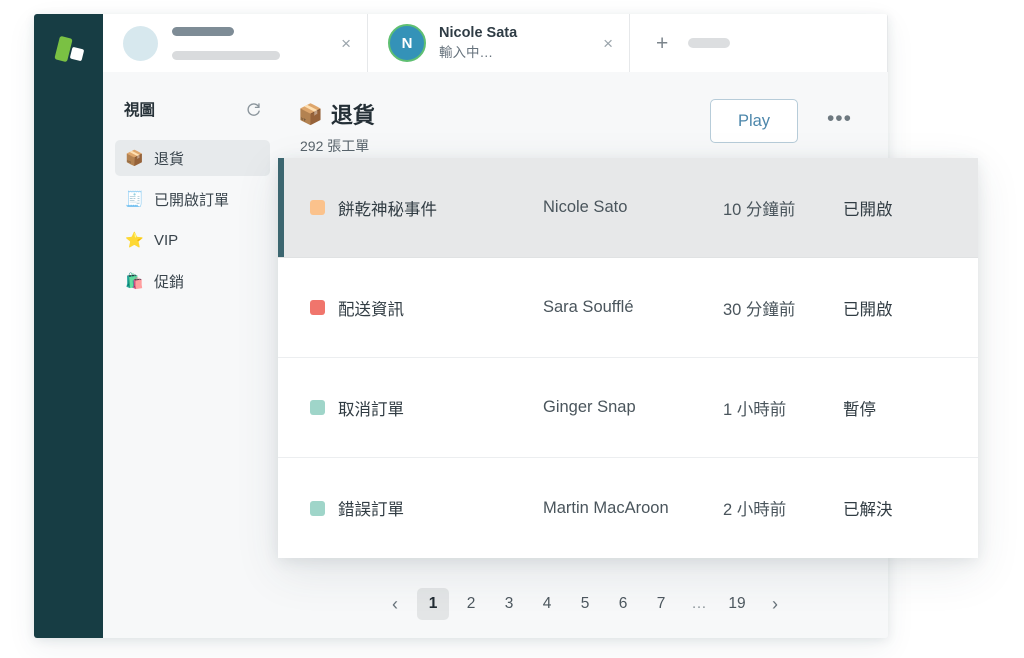 This screenshot has height=658, width=1024. I want to click on pagination-page-6: 6, so click(623, 604).